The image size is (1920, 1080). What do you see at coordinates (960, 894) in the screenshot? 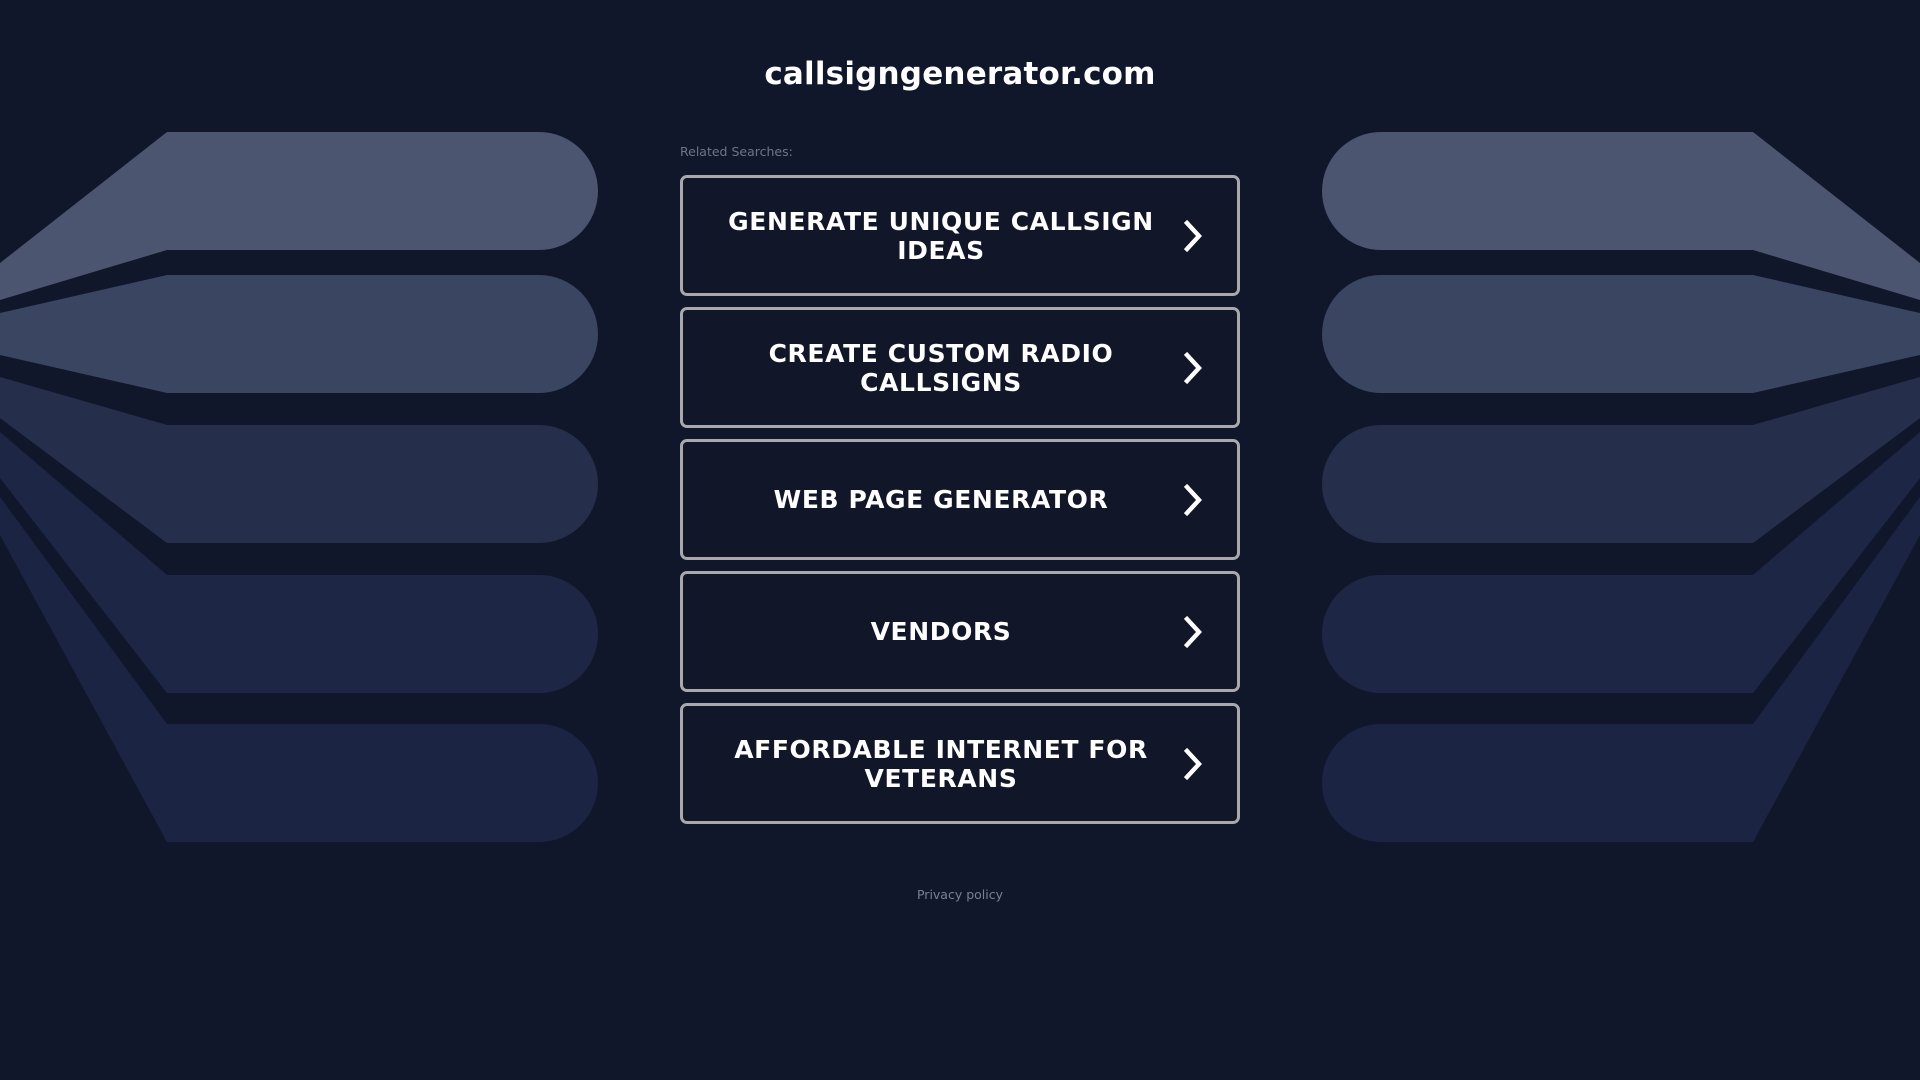
I see `privacy-policy-link: Privacy policy` at bounding box center [960, 894].